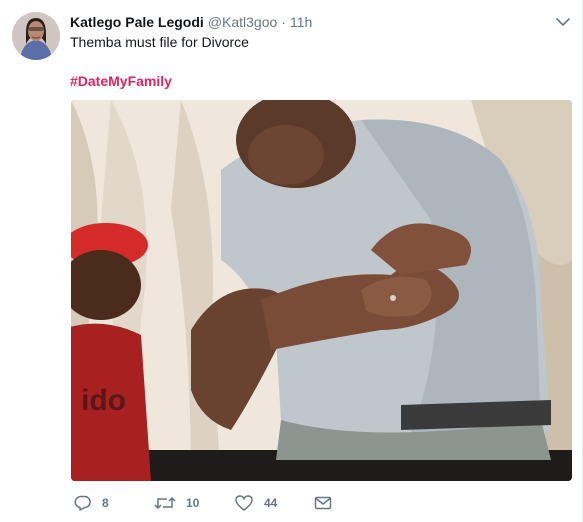 This screenshot has height=522, width=583. Describe the element at coordinates (137, 22) in the screenshot. I see `display-name: Katlego Pale Legodi` at that location.